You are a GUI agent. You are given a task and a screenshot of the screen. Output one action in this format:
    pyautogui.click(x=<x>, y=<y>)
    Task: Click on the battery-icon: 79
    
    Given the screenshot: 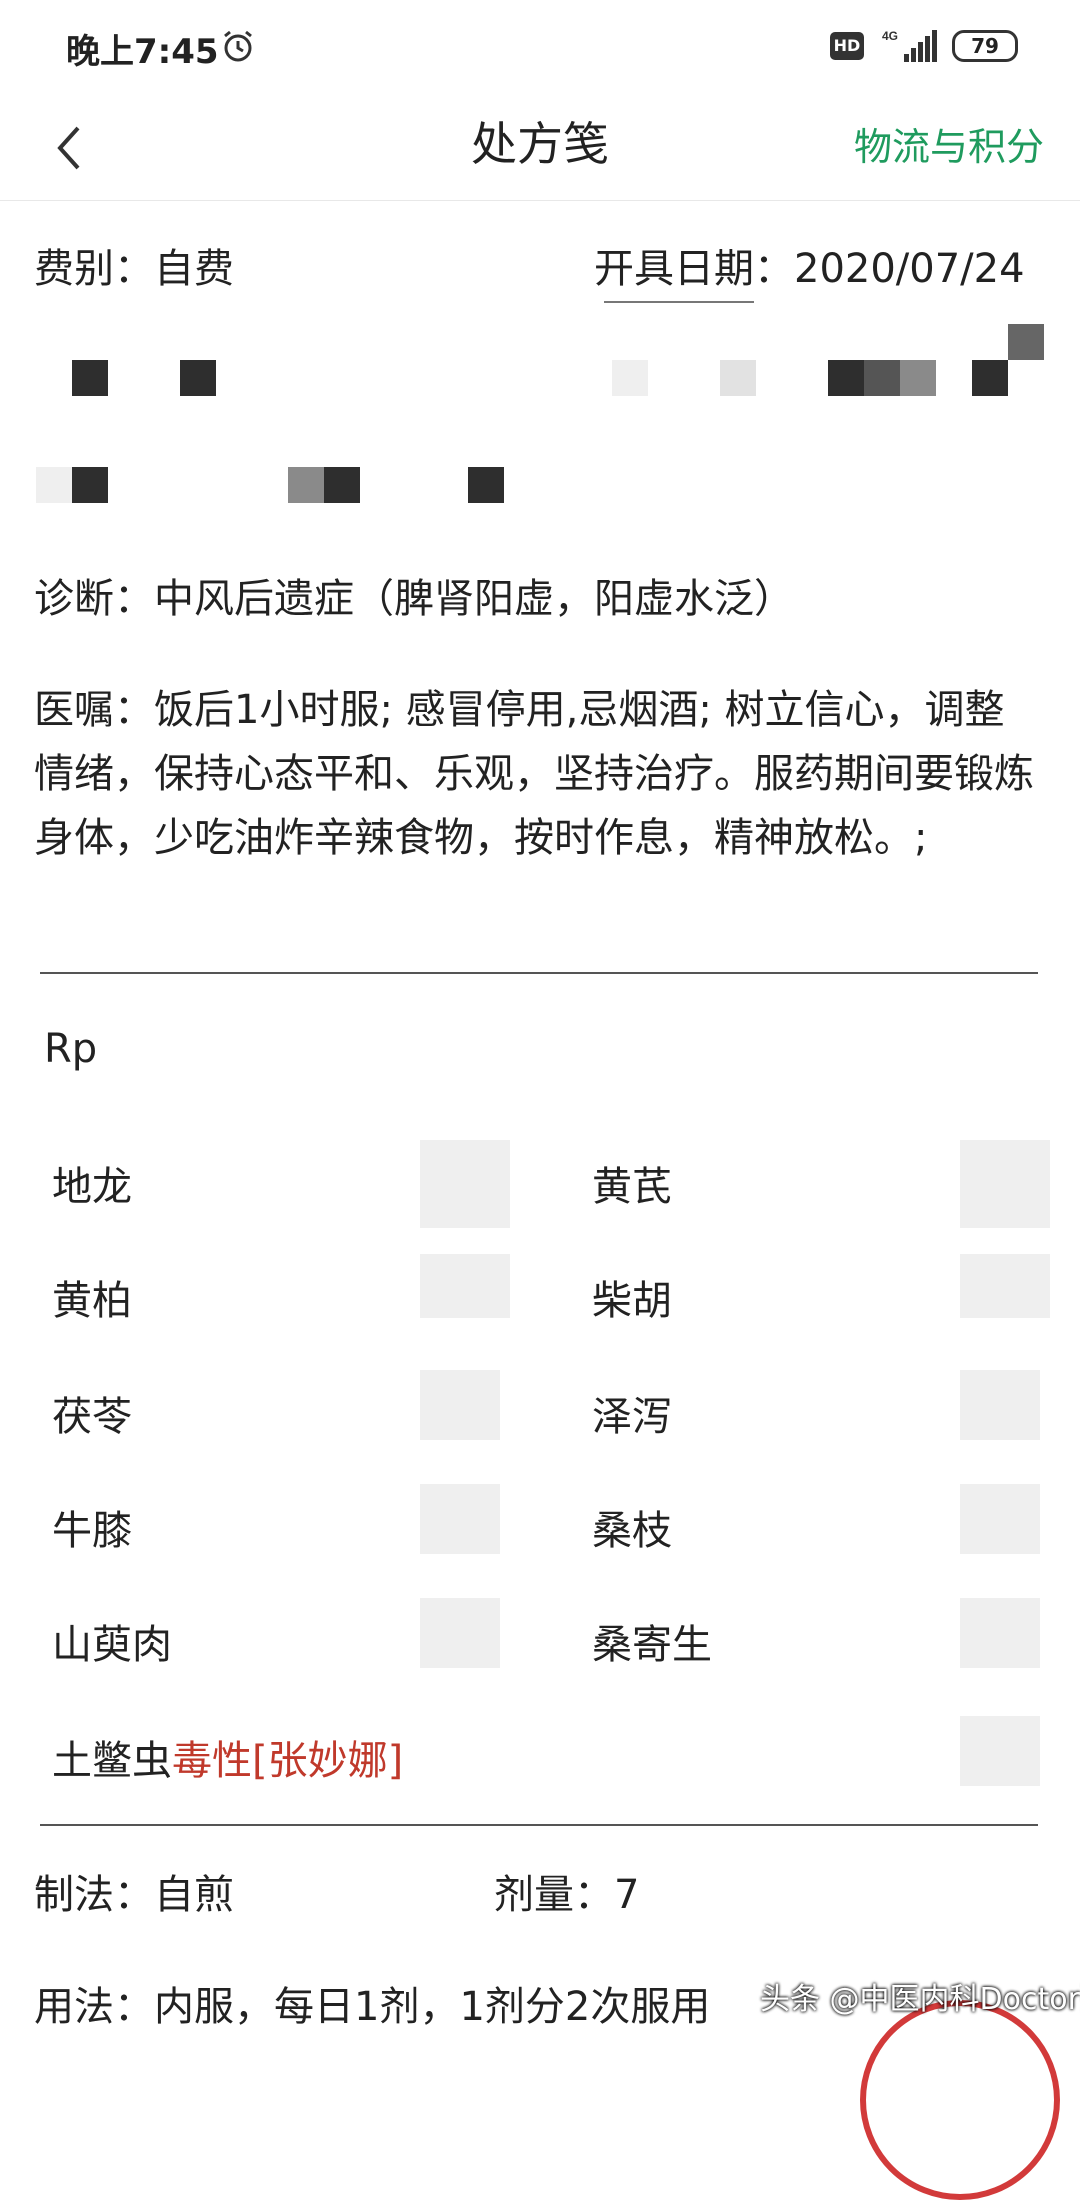 What is the action you would take?
    pyautogui.click(x=985, y=46)
    